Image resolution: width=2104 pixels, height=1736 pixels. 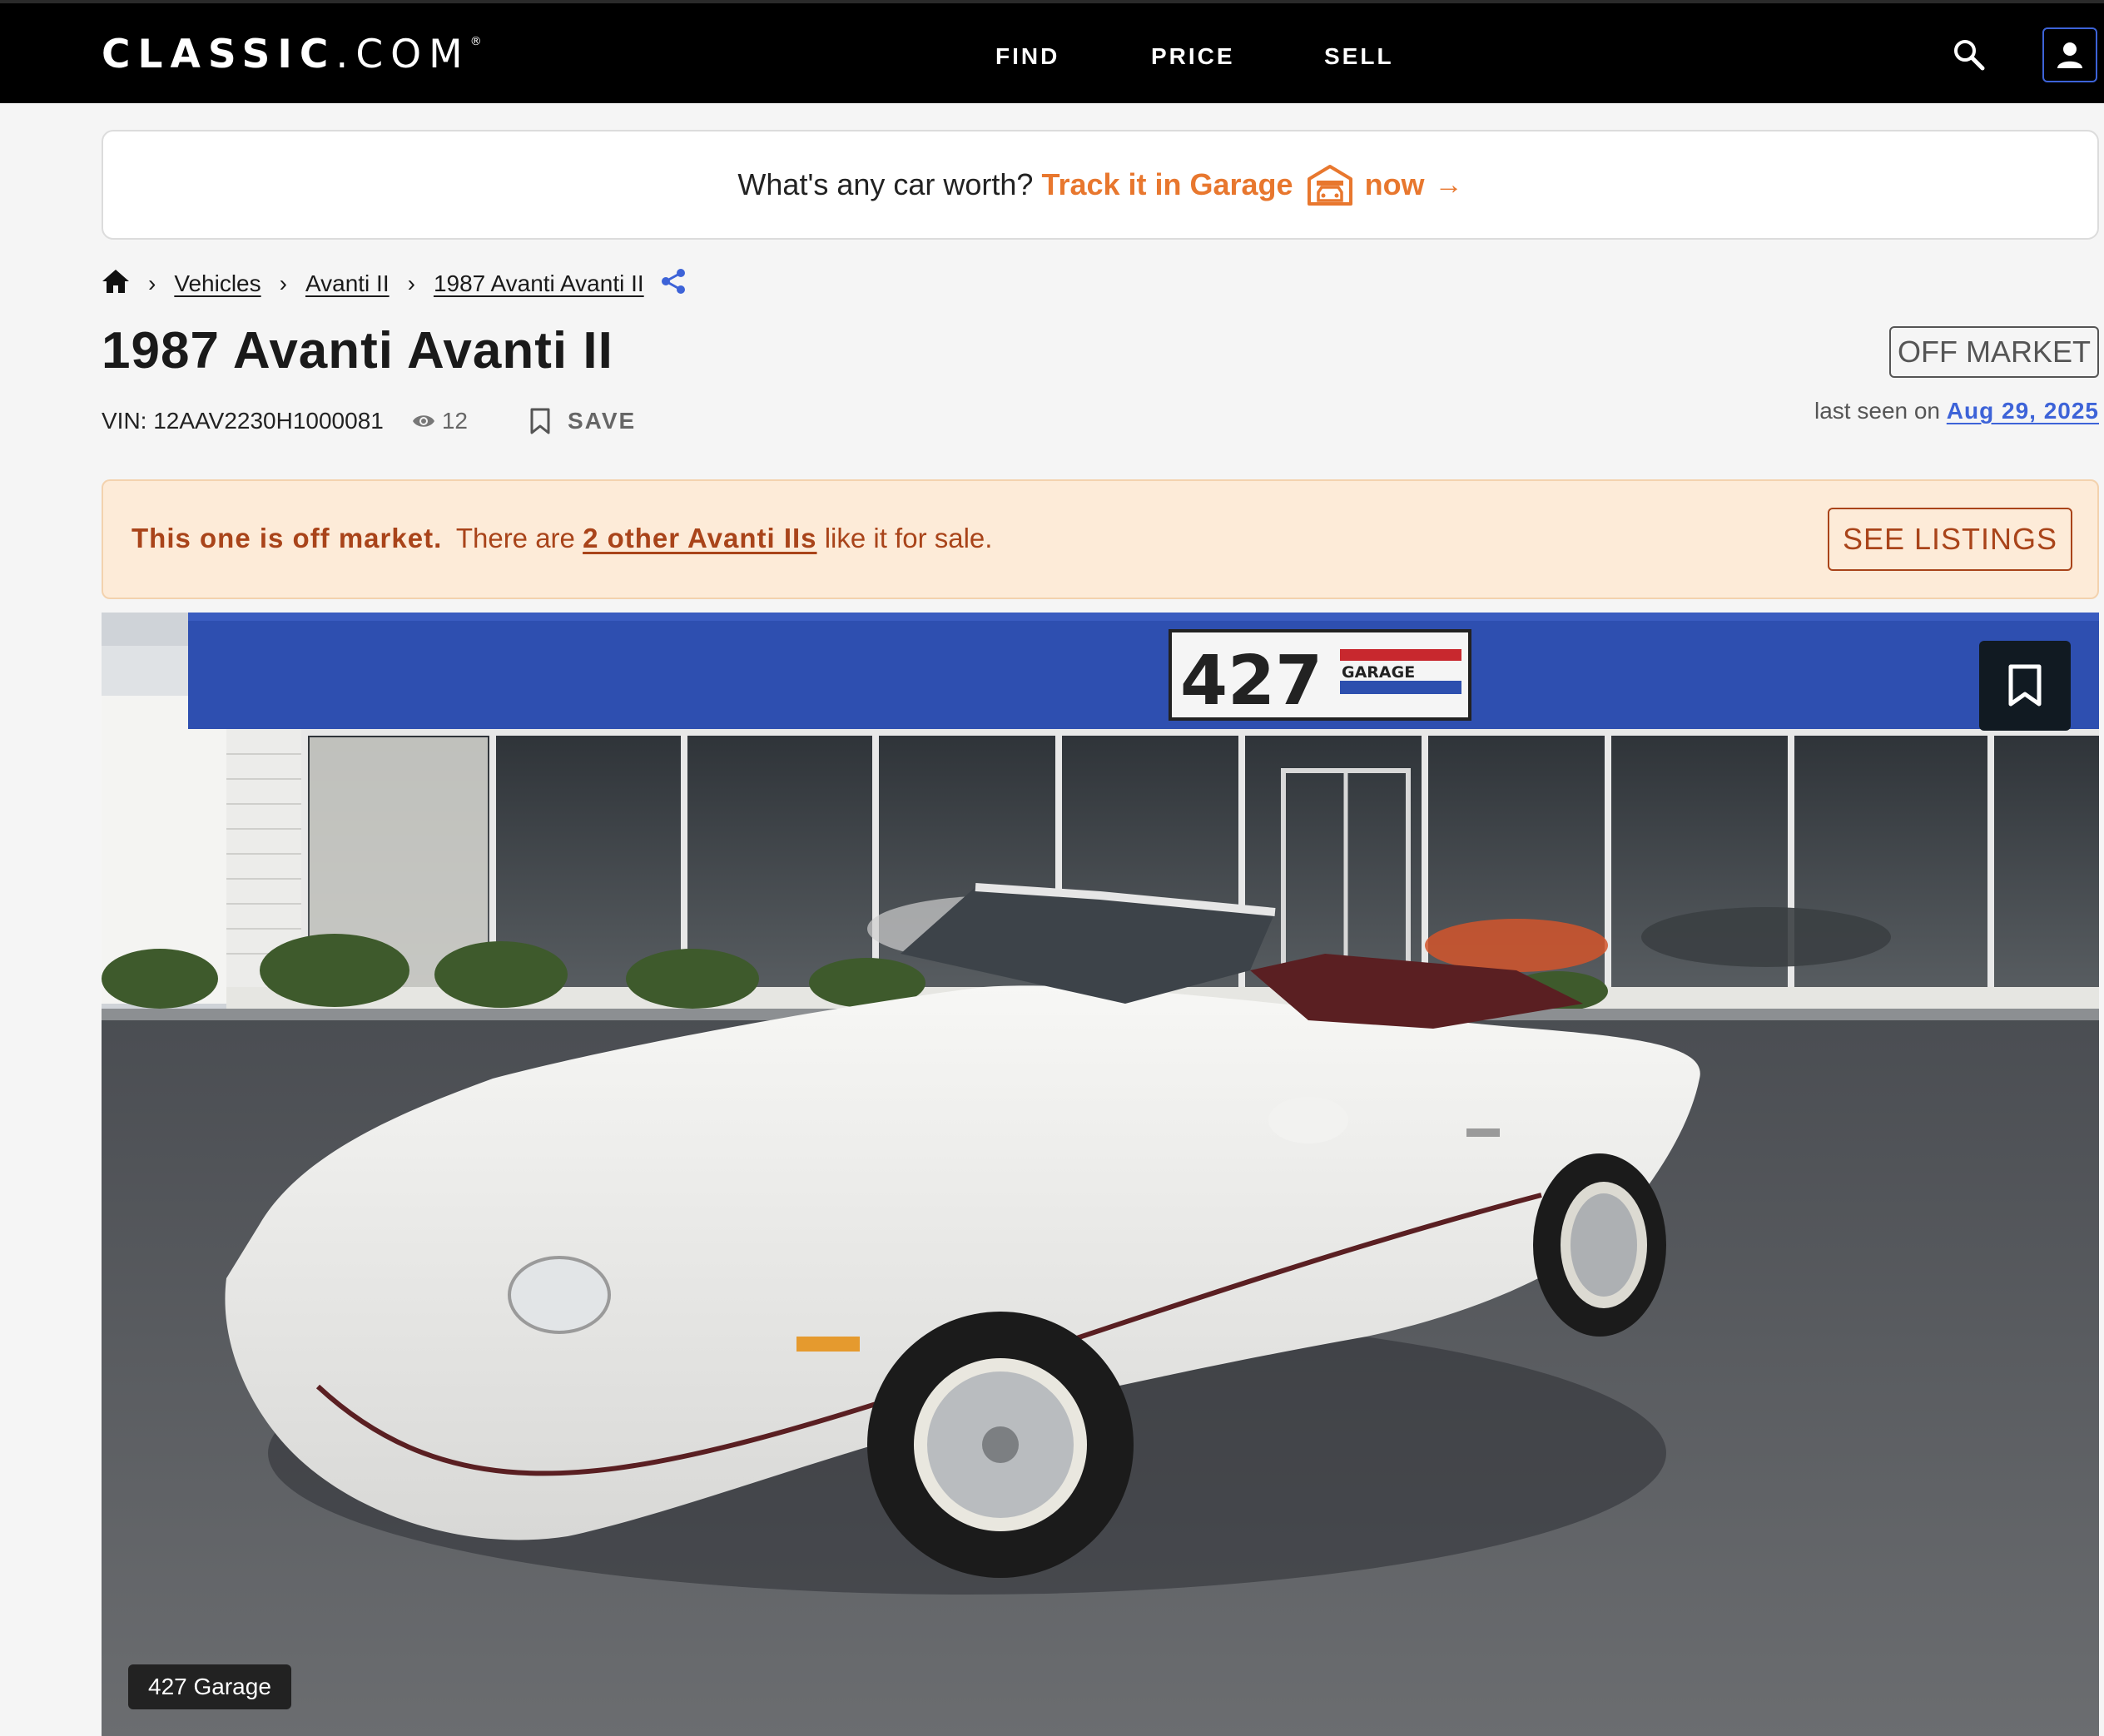 I want to click on sign-number: 427, so click(x=1251, y=681).